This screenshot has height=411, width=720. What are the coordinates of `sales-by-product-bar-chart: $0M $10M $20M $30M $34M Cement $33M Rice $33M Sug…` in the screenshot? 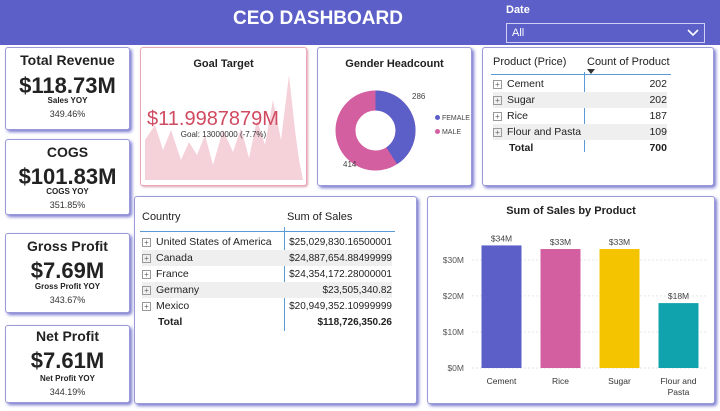 It's located at (575, 315).